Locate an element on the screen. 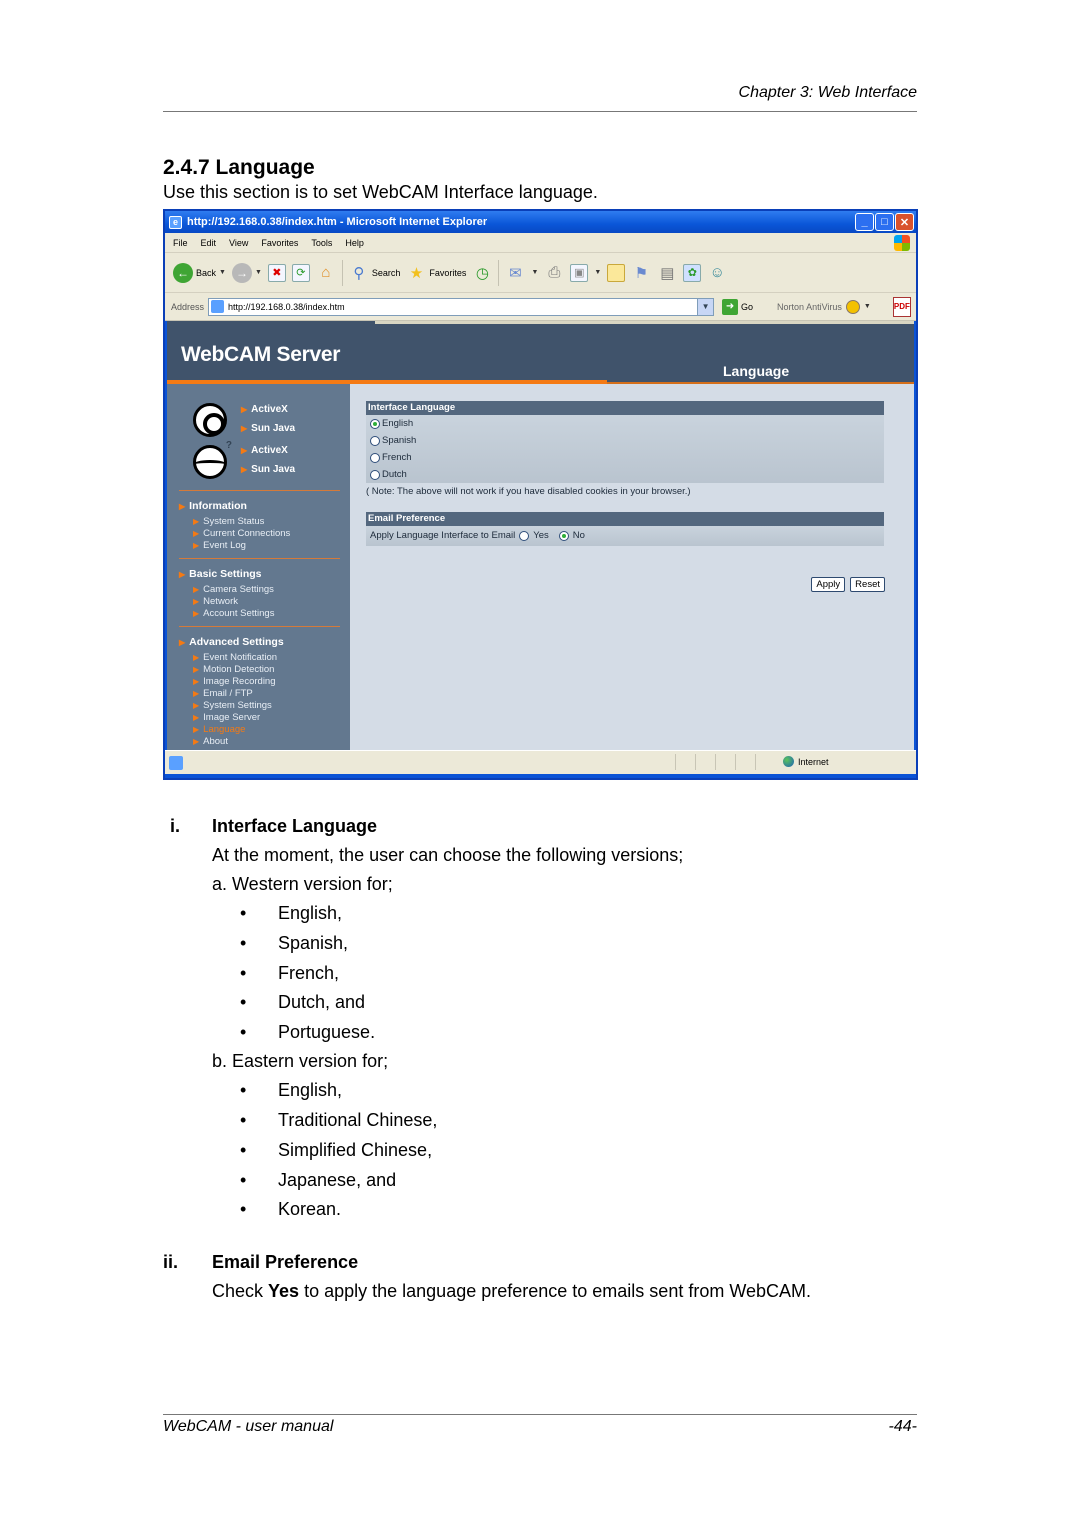 Image resolution: width=1080 pixels, height=1528 pixels. address-input: http://192.168.0.38/index.htm ▼ is located at coordinates (461, 306).